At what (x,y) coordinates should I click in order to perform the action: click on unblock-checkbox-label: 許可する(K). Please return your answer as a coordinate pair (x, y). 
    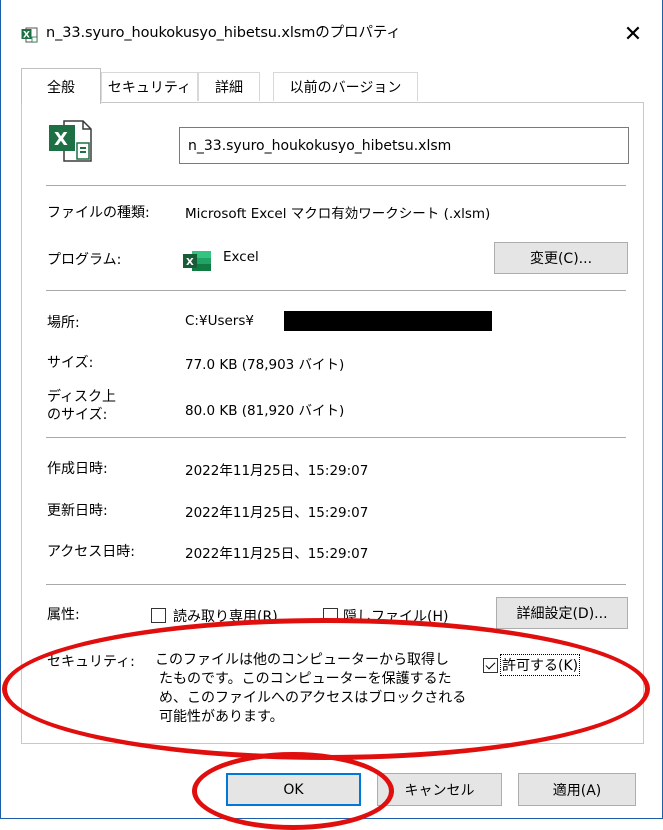
    Looking at the image, I should click on (540, 665).